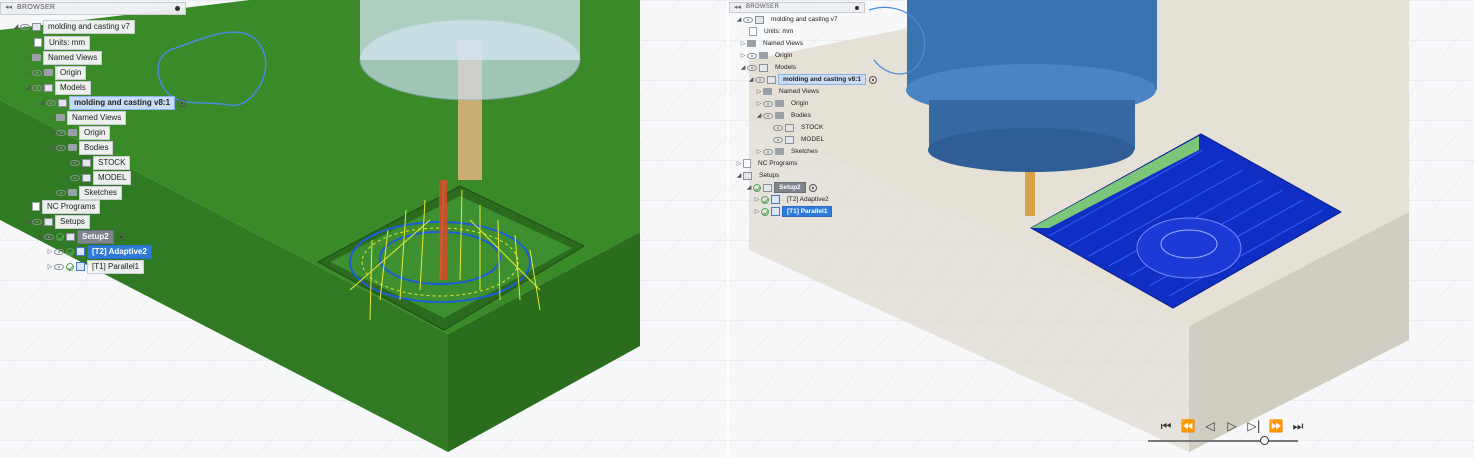  I want to click on next-button: ▷|, so click(1254, 426).